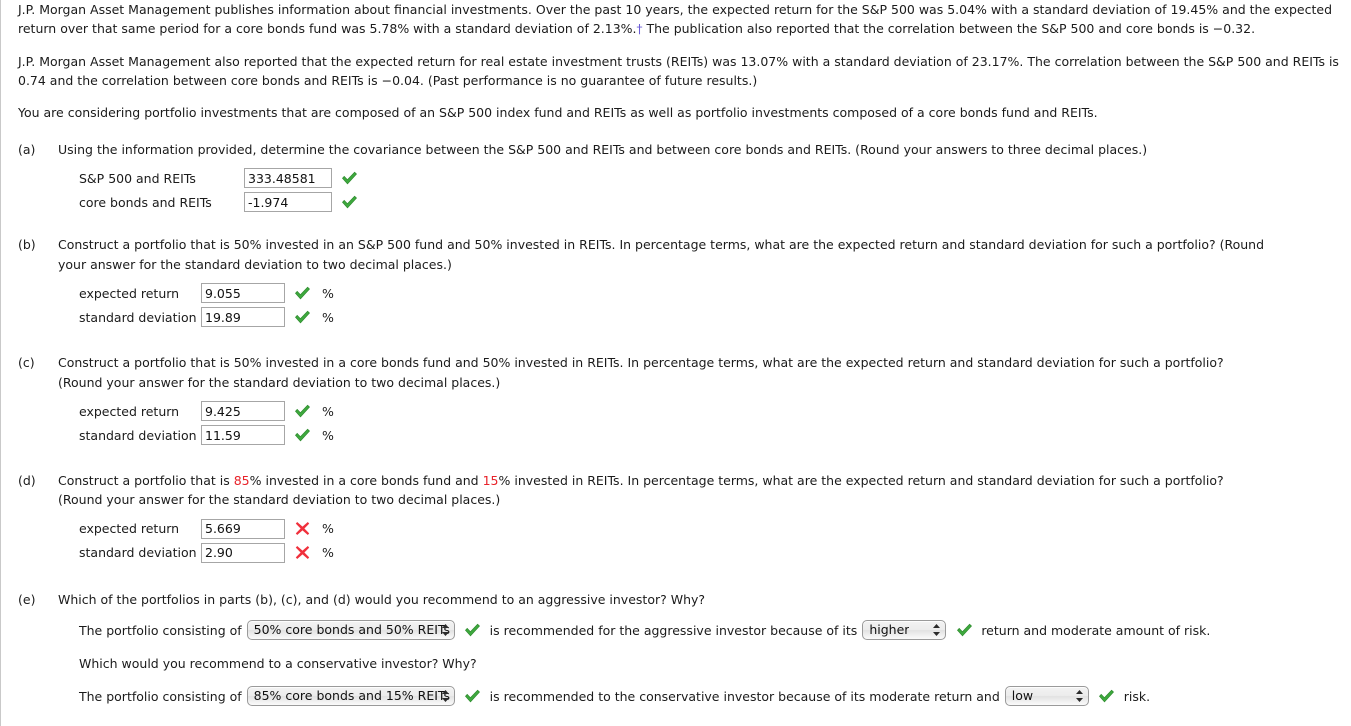 The image size is (1351, 726). What do you see at coordinates (715, 202) in the screenshot?
I see `answer-row: core bonds and REITs` at bounding box center [715, 202].